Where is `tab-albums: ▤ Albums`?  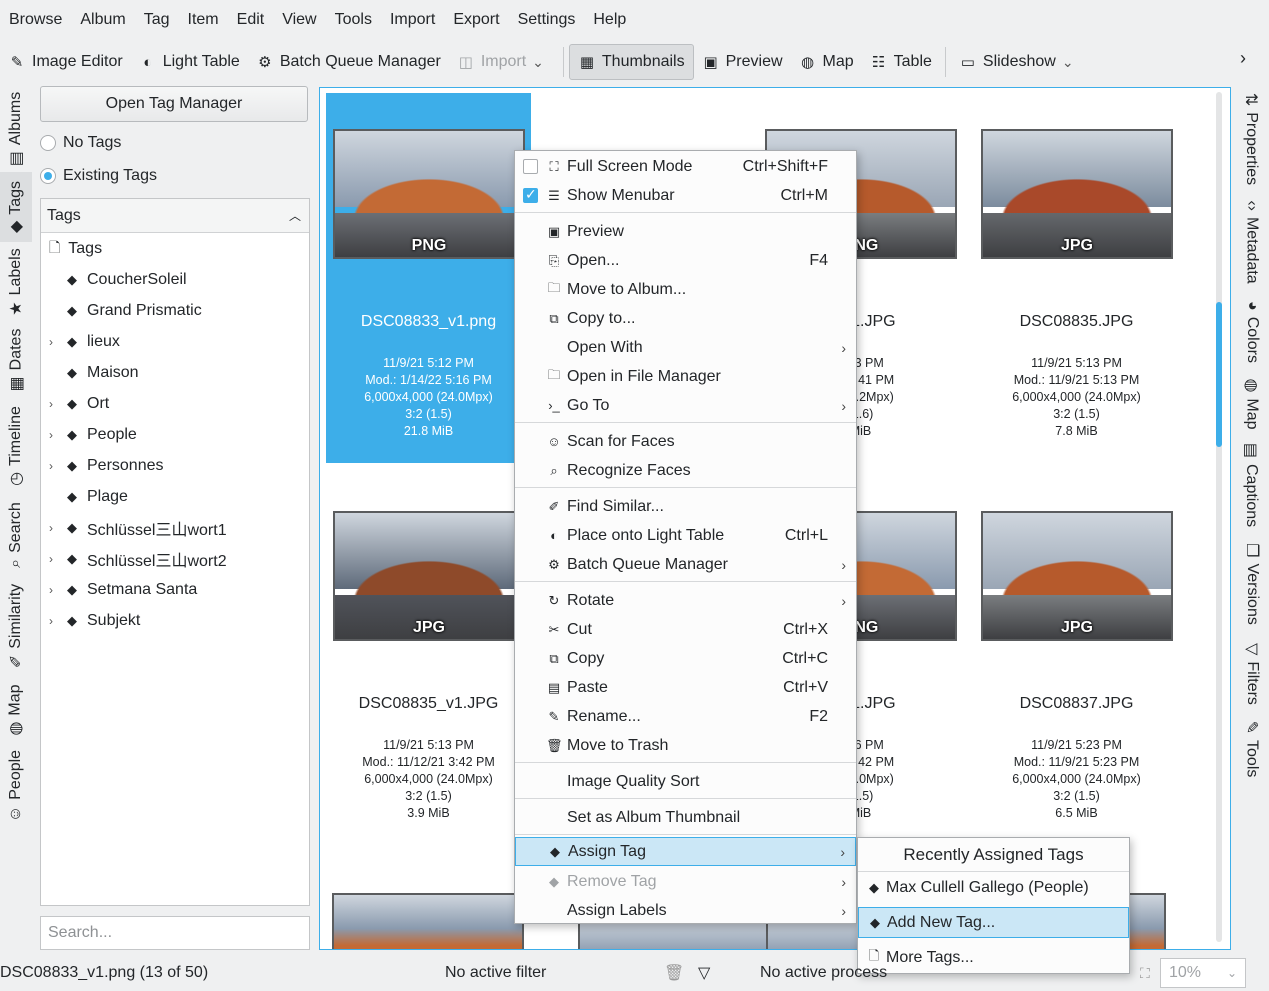
tab-albums: ▤ Albums is located at coordinates (16, 129).